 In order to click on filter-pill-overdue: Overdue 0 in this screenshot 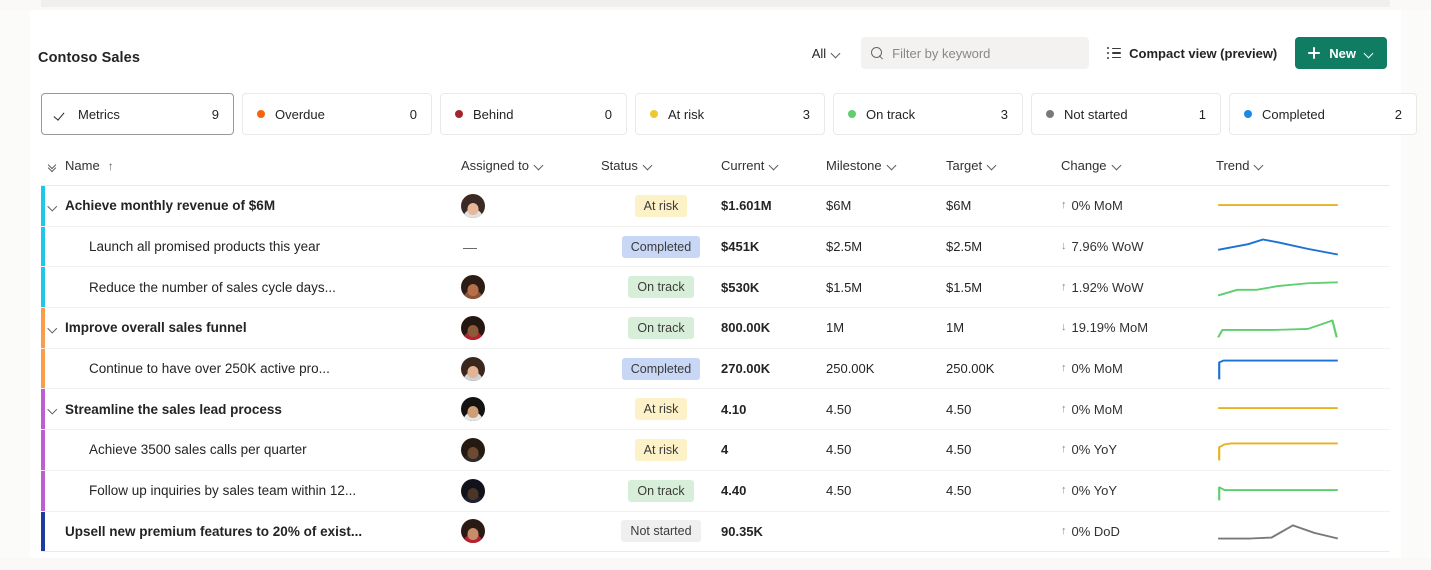, I will do `click(337, 114)`.